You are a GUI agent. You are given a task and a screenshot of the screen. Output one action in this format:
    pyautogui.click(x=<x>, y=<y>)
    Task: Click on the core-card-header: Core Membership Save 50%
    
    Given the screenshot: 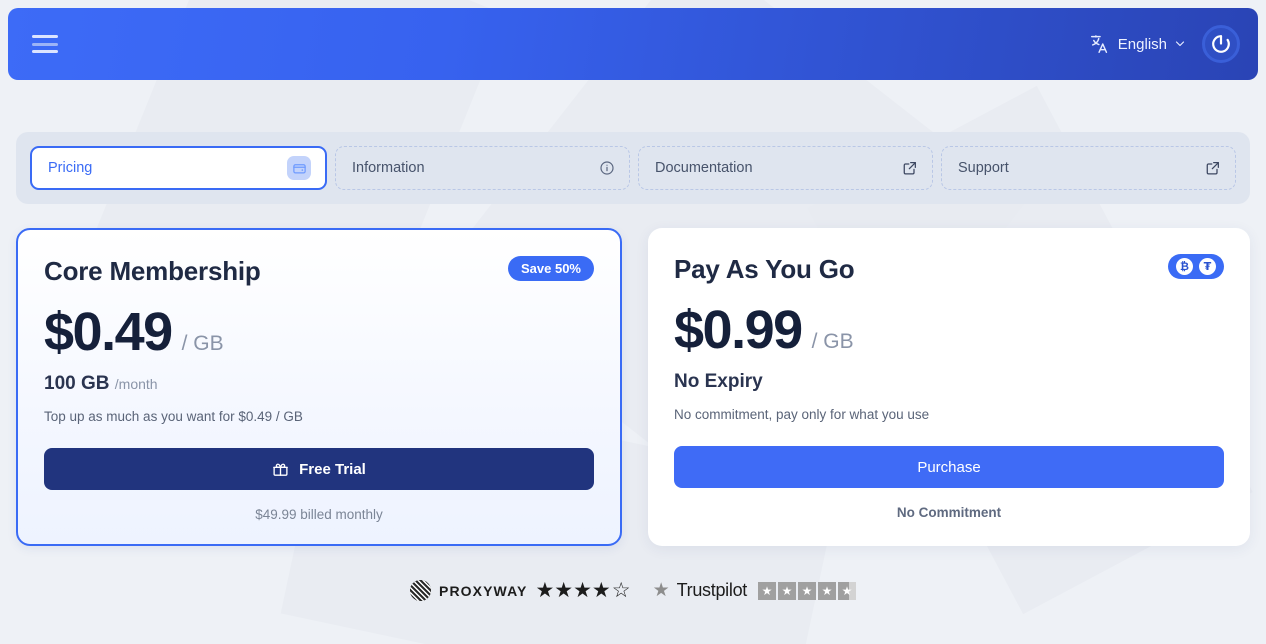 What is the action you would take?
    pyautogui.click(x=319, y=271)
    